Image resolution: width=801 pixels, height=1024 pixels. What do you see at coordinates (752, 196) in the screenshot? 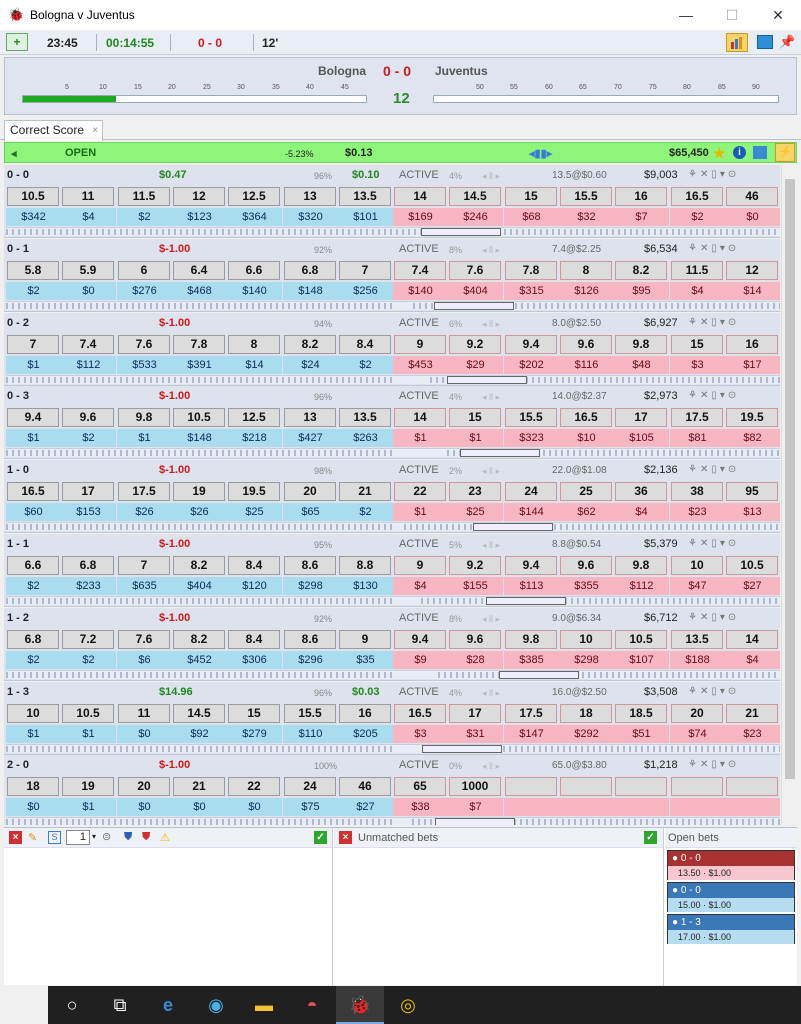
I see `lay-odds-button: 46` at bounding box center [752, 196].